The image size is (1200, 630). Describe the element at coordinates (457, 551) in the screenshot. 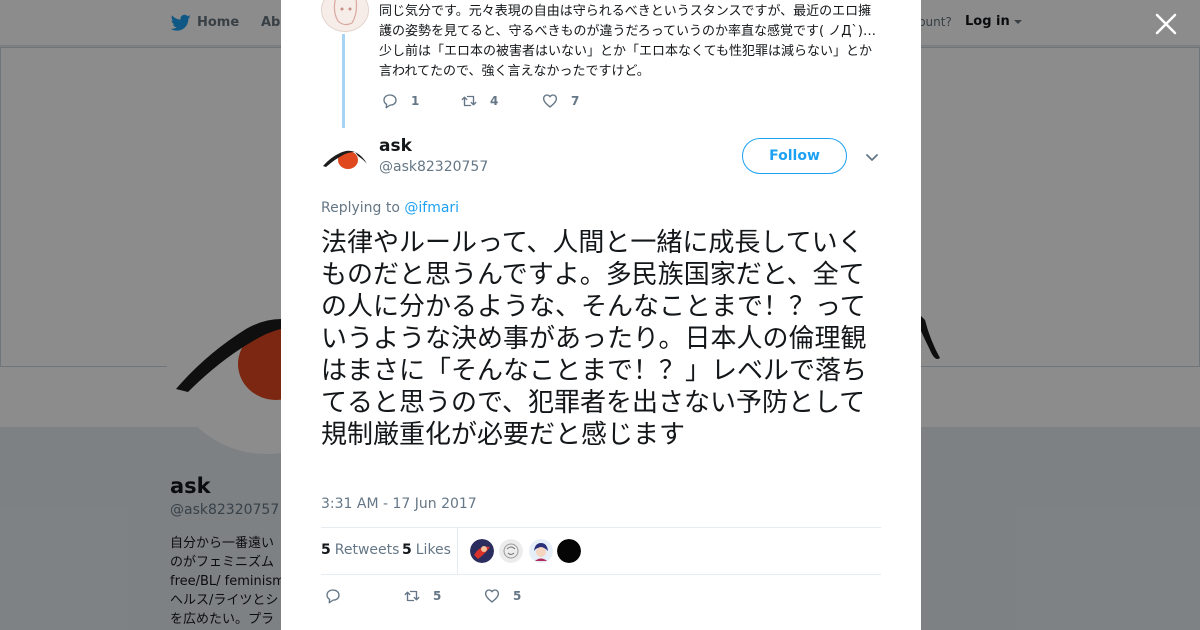

I see `stats-divider` at that location.